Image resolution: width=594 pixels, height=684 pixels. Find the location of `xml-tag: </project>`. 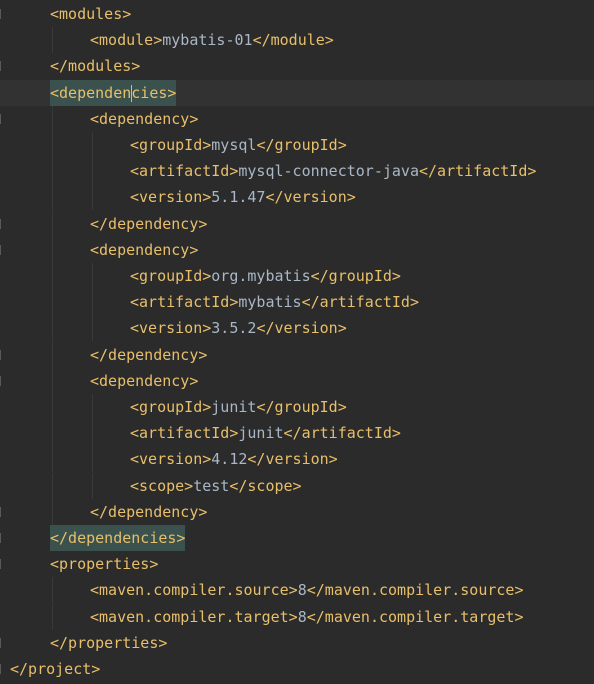

xml-tag: </project> is located at coordinates (55, 669).